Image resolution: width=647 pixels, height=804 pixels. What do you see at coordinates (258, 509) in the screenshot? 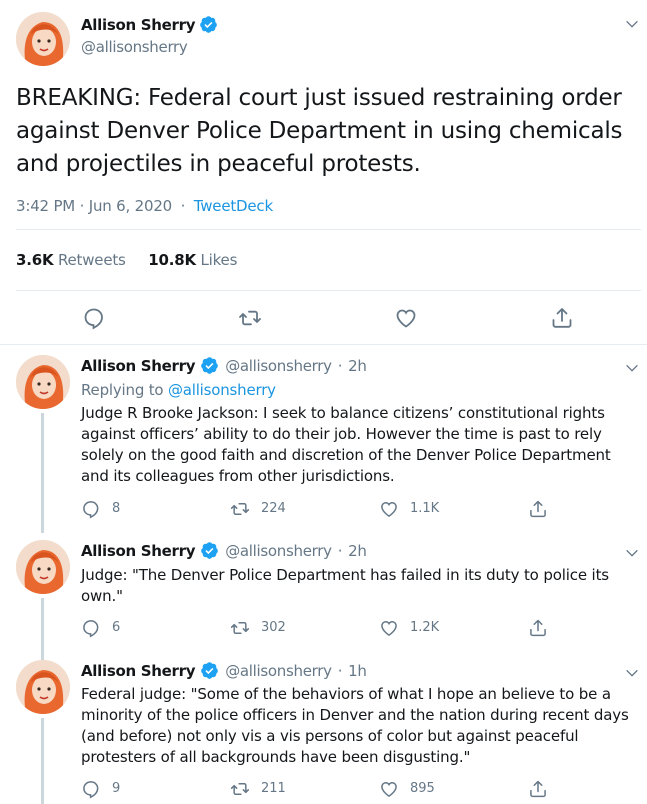
I see `retweet-action: 224` at bounding box center [258, 509].